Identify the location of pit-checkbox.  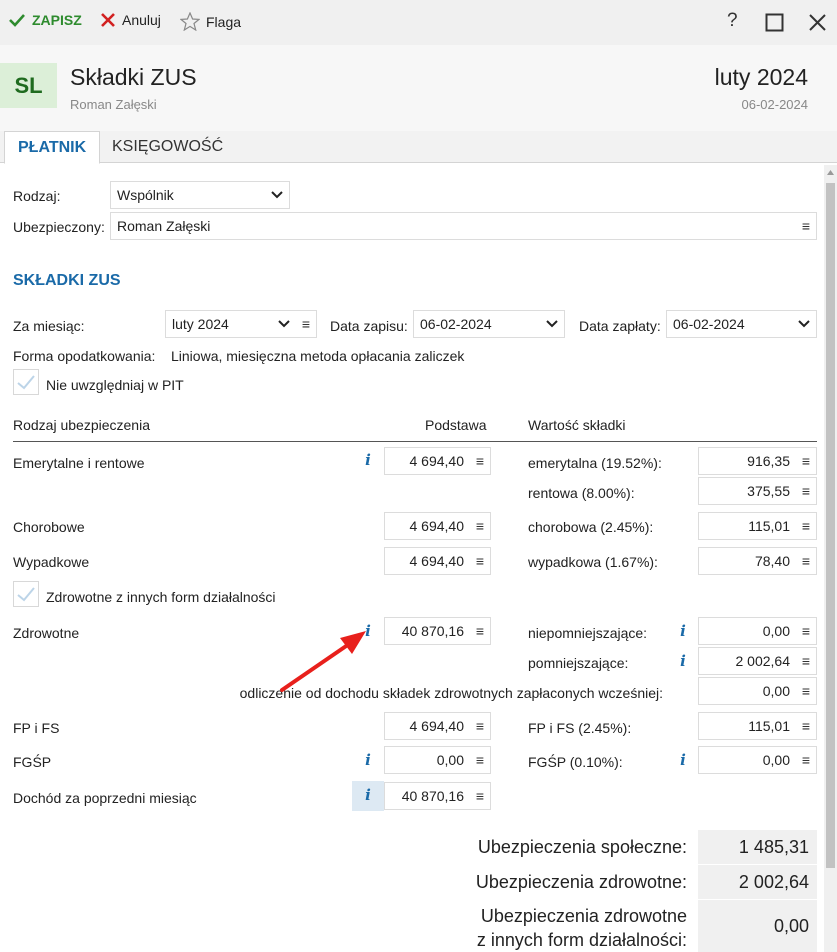
(26, 382).